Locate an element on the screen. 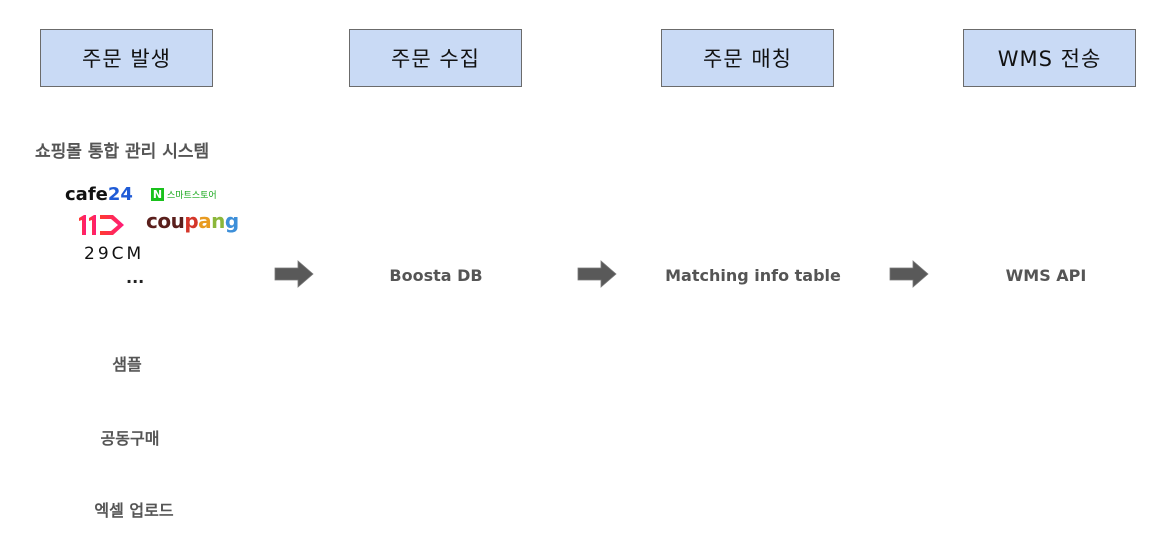 The height and width of the screenshot is (546, 1152). coupang-logo-part: a is located at coordinates (205, 221).